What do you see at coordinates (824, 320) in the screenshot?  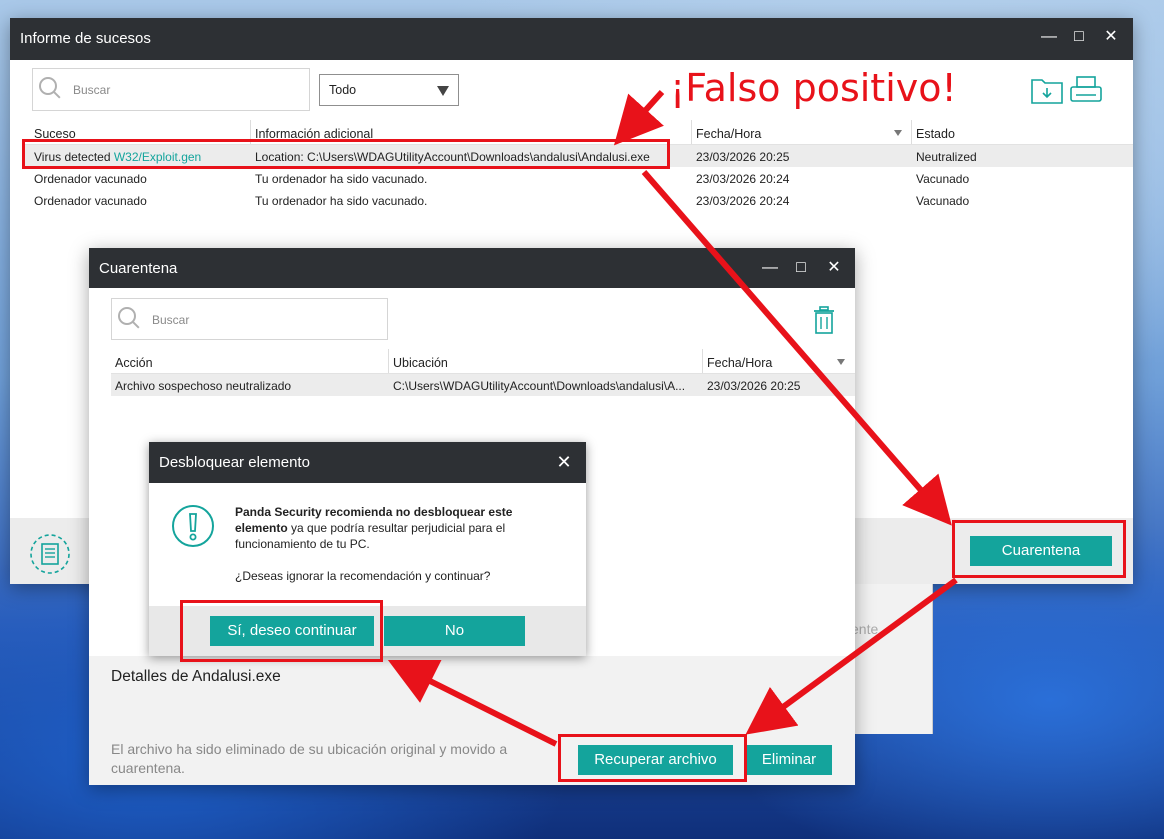 I see `trash-icon` at bounding box center [824, 320].